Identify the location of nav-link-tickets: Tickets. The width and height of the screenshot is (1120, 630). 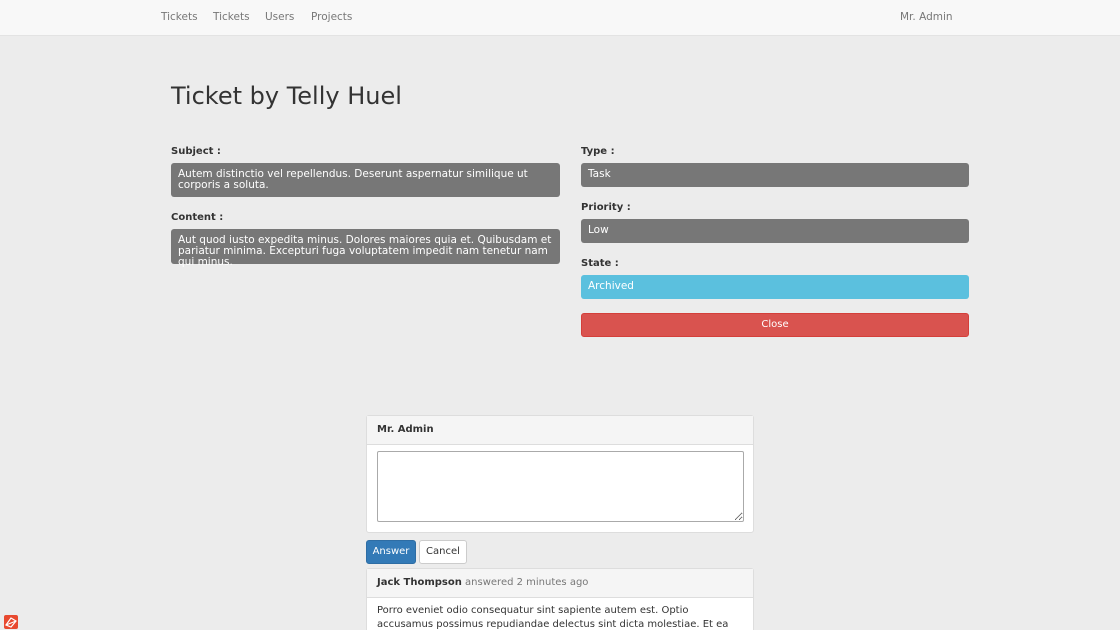
(179, 17).